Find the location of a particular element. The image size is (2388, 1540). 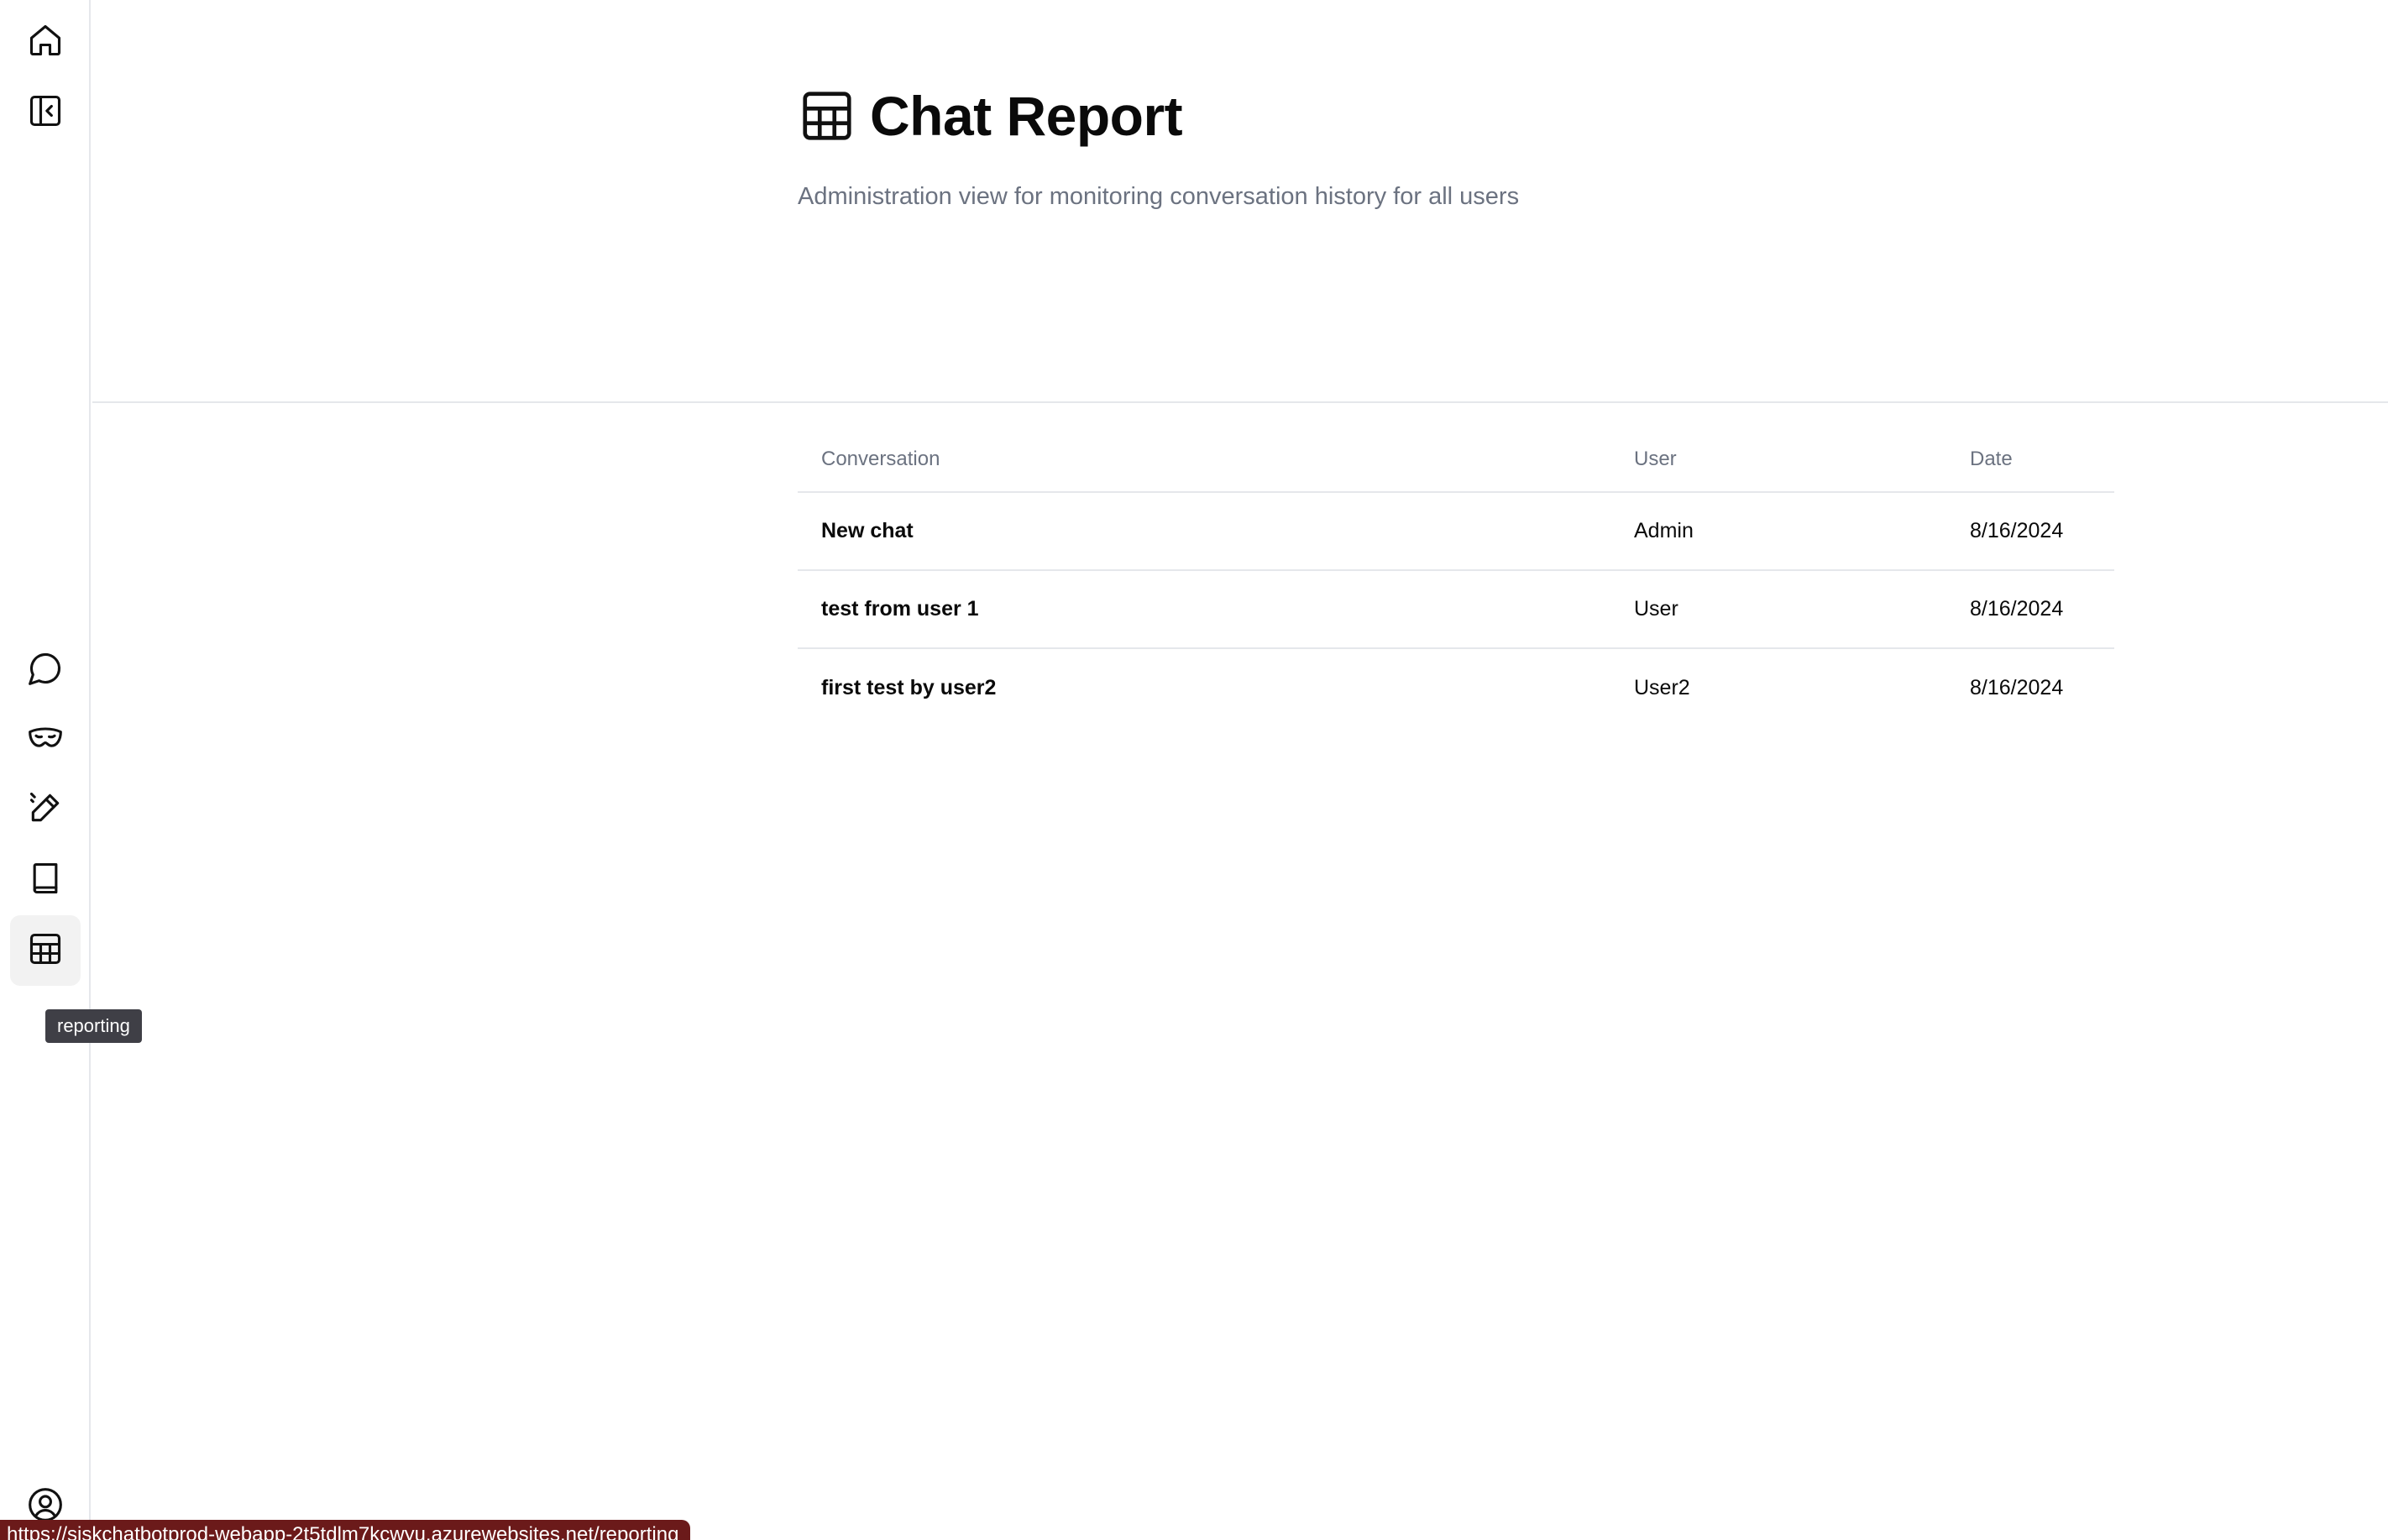

pen-icon is located at coordinates (45, 809).